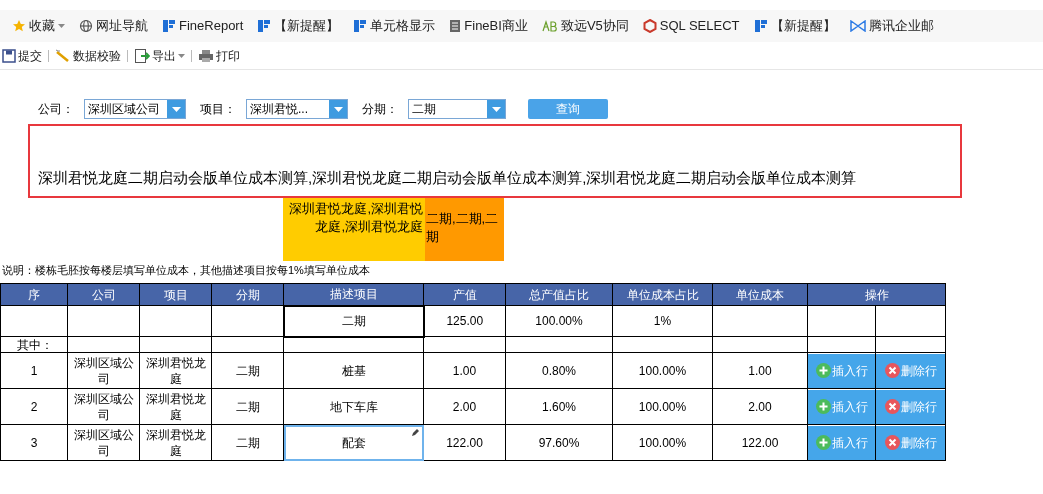 The image size is (1043, 494). I want to click on bookmark-link: 收藏, so click(38, 26).